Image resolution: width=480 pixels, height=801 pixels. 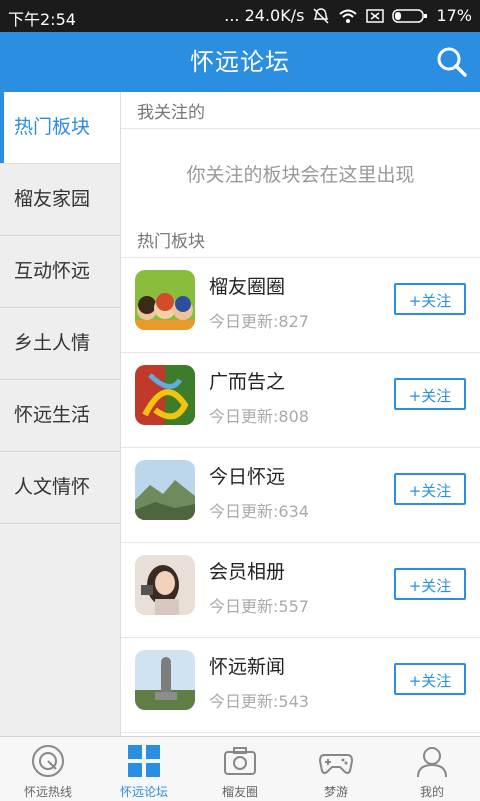 What do you see at coordinates (52, 343) in the screenshot?
I see `sidebar-item-label: 乡土人情` at bounding box center [52, 343].